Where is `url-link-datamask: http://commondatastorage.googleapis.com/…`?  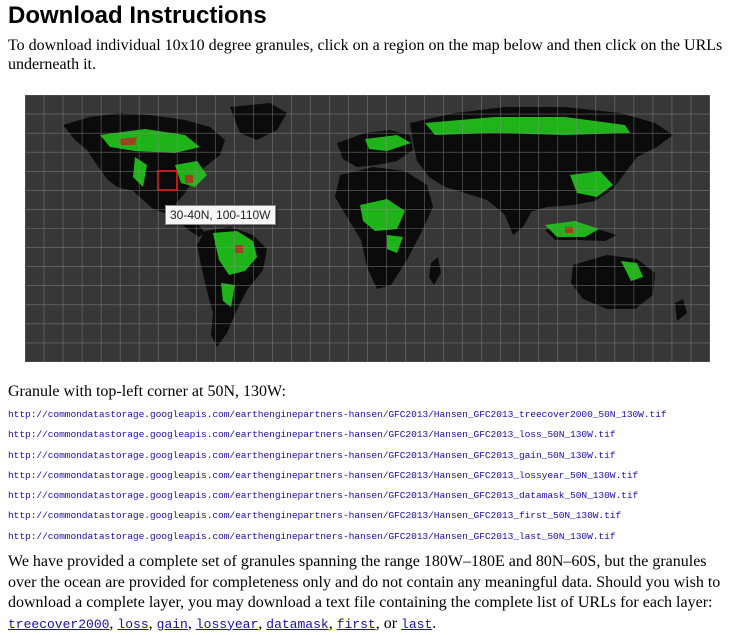 url-link-datamask: http://commondatastorage.googleapis.com/… is located at coordinates (323, 495).